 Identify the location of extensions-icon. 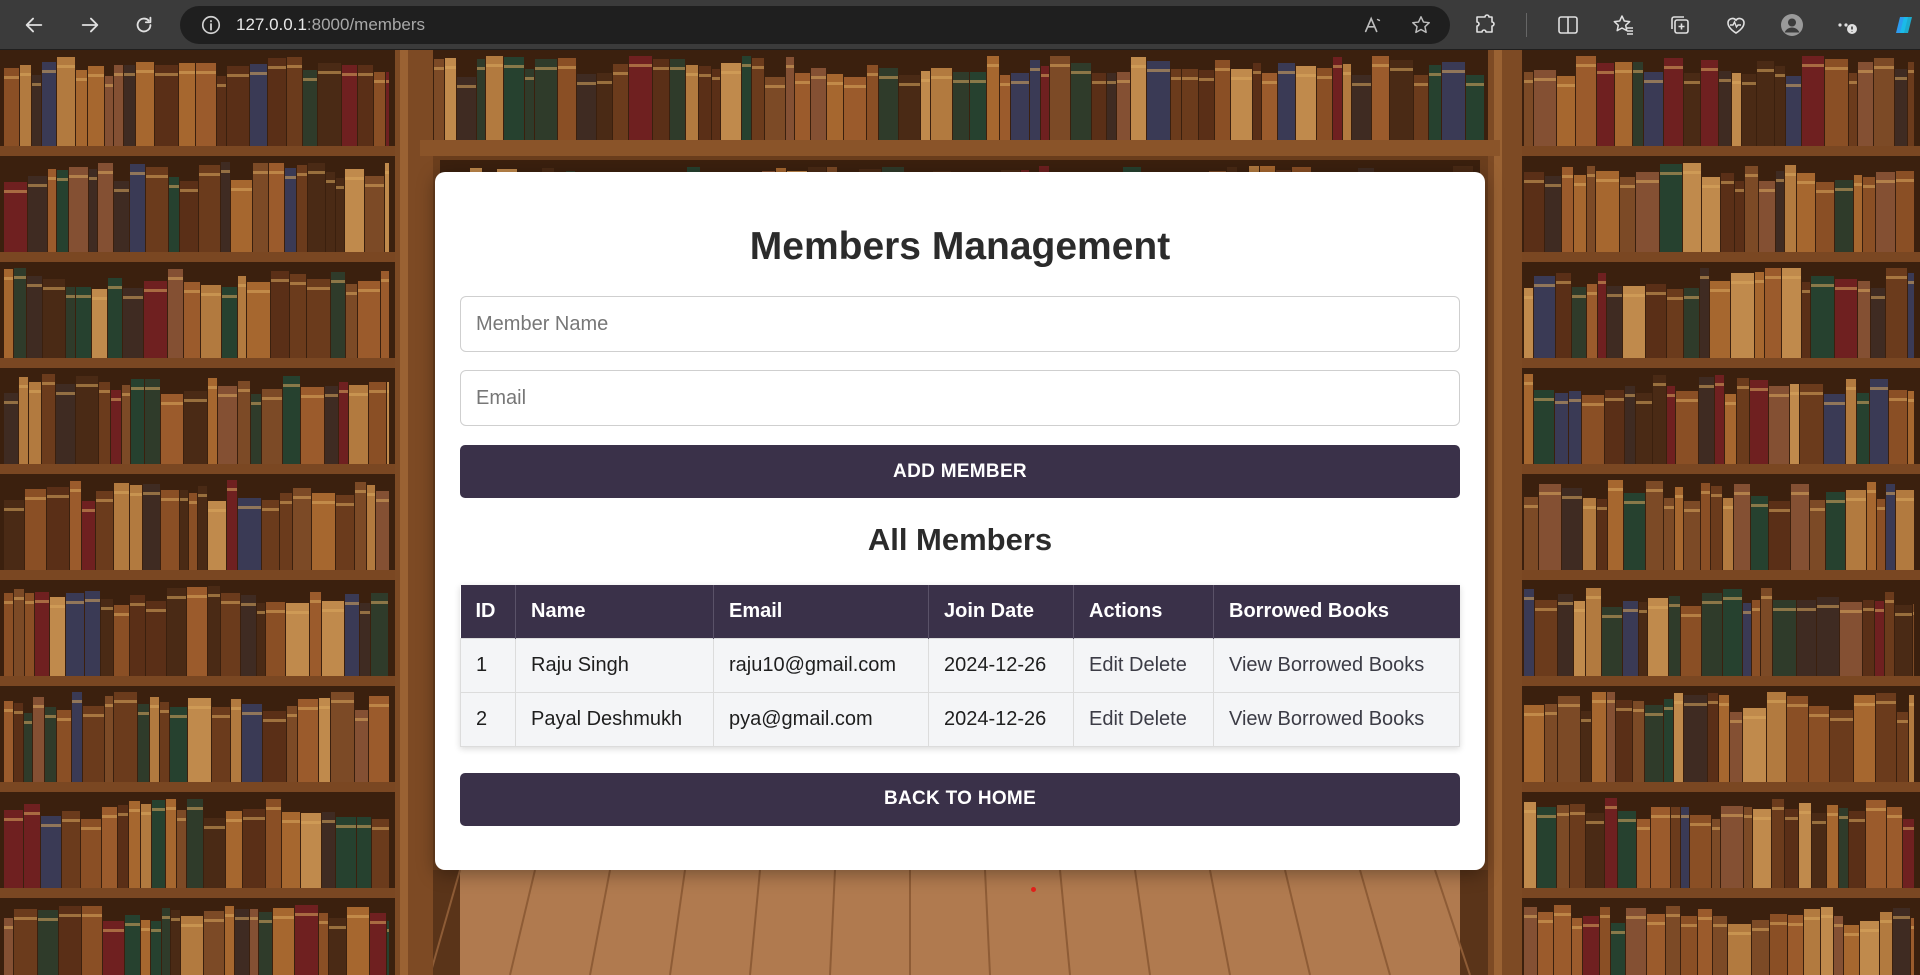
(1485, 23).